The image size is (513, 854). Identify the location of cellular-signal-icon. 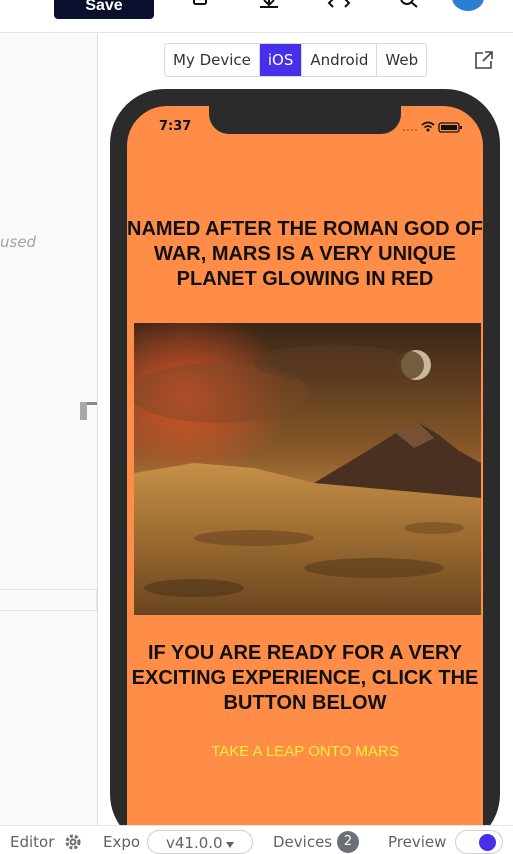
(410, 130).